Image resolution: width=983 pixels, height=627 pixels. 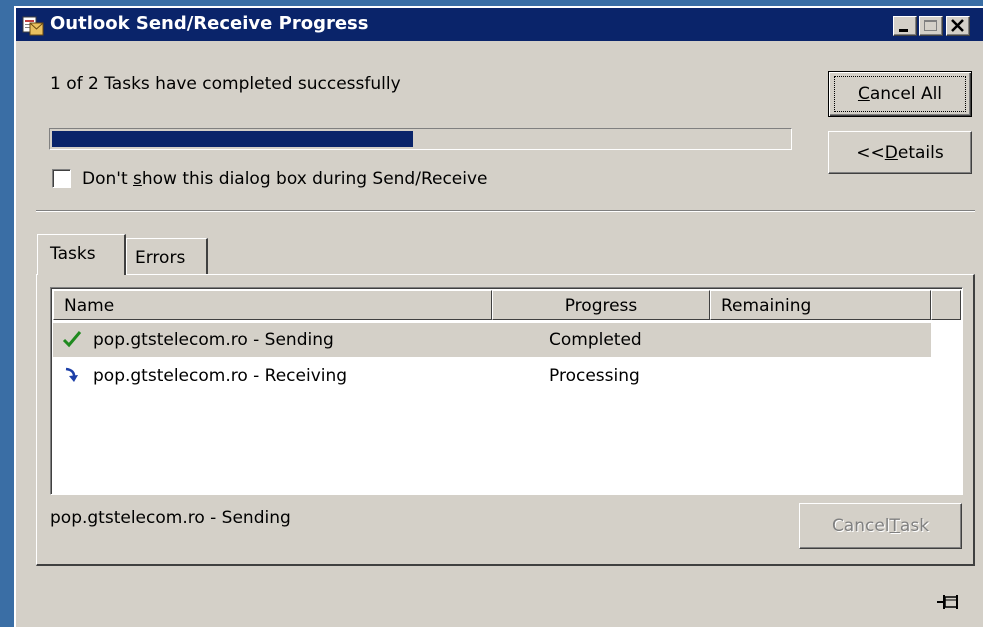 I want to click on task-name: pop.gtstelecom.ro - Receiving, so click(x=220, y=376).